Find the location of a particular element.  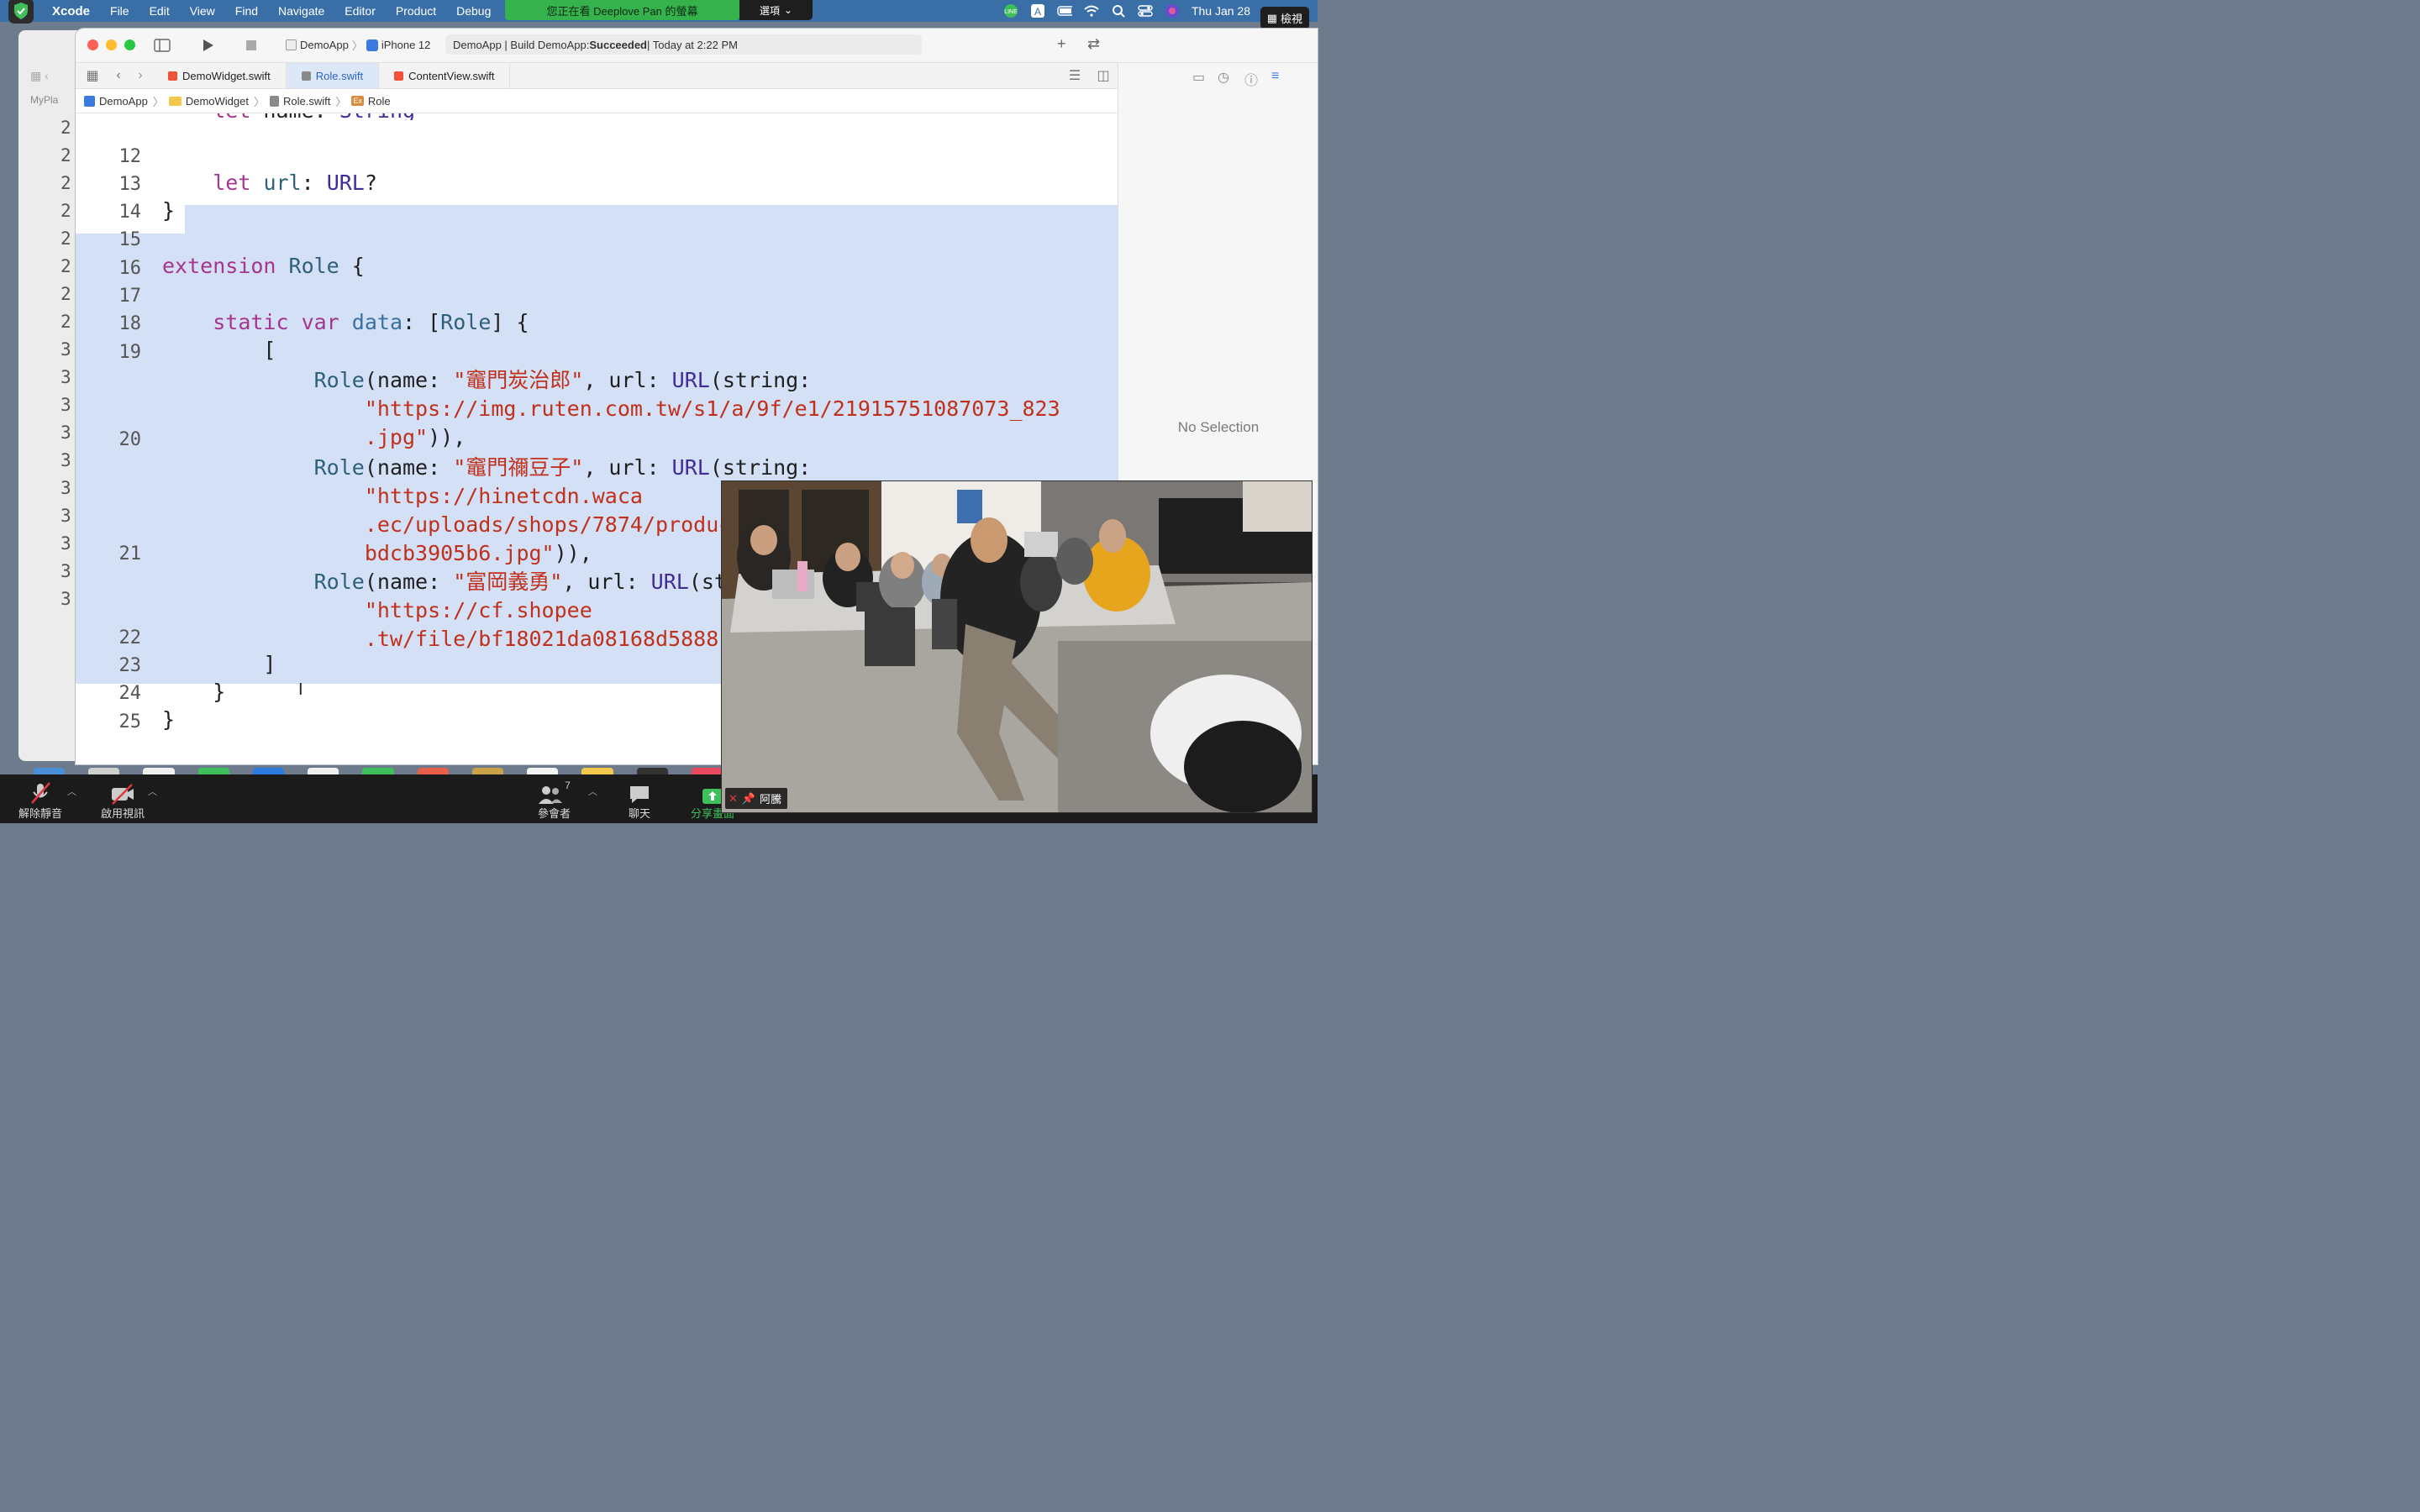

activity-suffix: | Today at 2:22 PM is located at coordinates (692, 44).